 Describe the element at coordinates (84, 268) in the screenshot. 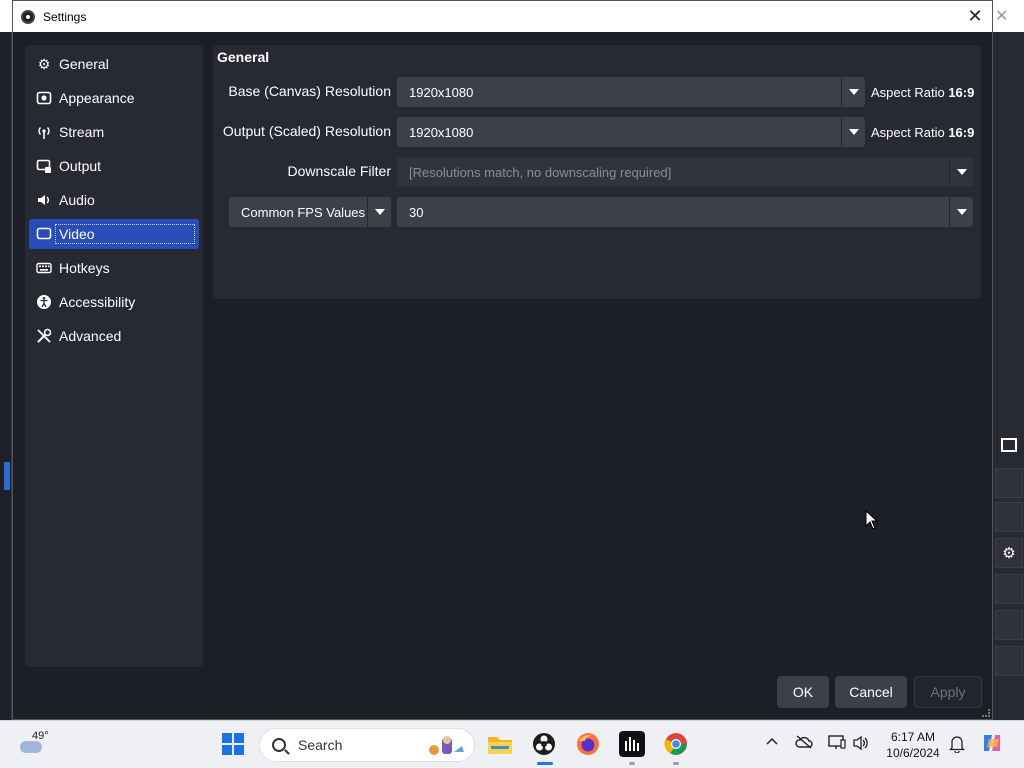

I see `sidebar-item-label: Hotkeys` at that location.